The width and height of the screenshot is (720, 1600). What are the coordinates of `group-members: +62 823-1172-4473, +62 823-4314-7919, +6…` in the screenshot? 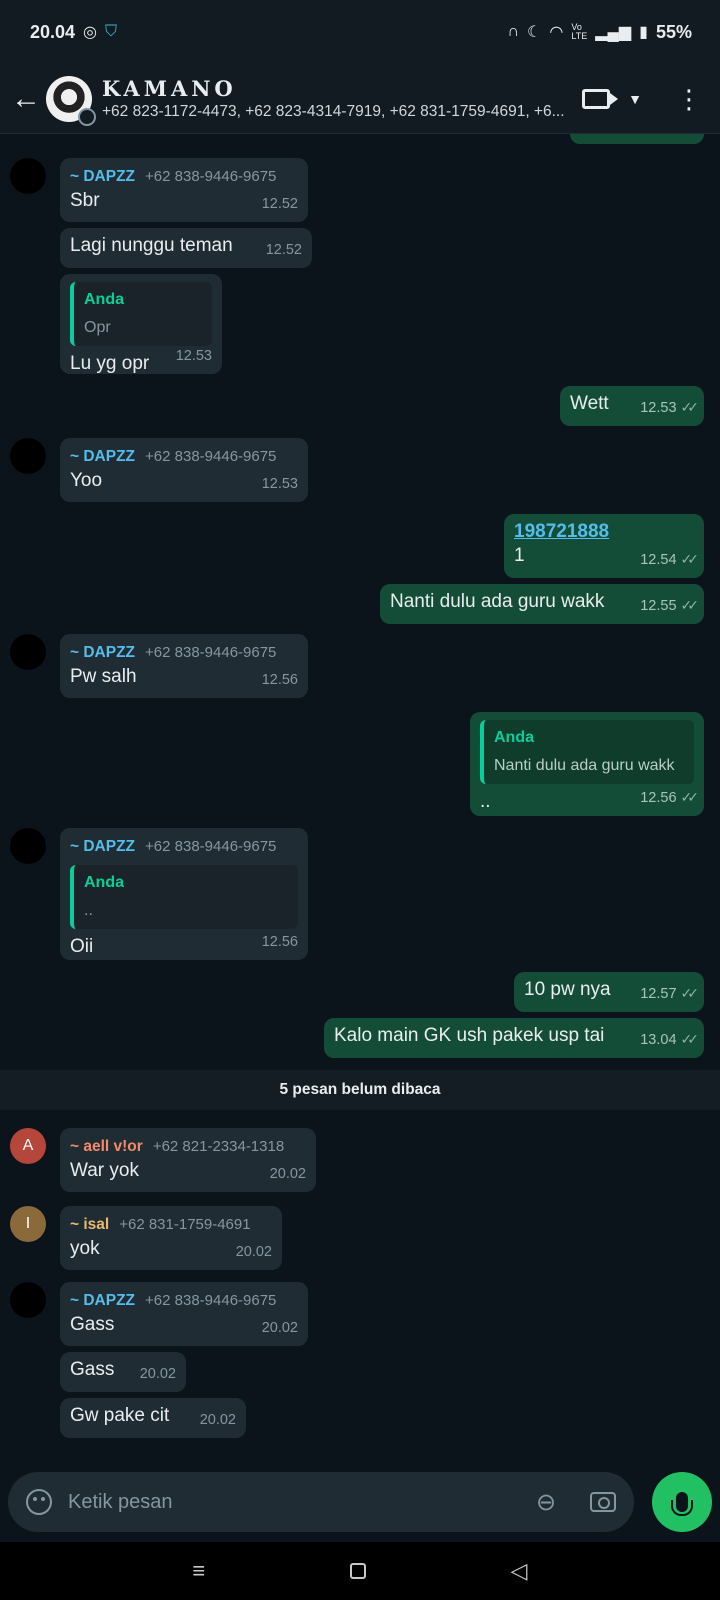 It's located at (333, 111).